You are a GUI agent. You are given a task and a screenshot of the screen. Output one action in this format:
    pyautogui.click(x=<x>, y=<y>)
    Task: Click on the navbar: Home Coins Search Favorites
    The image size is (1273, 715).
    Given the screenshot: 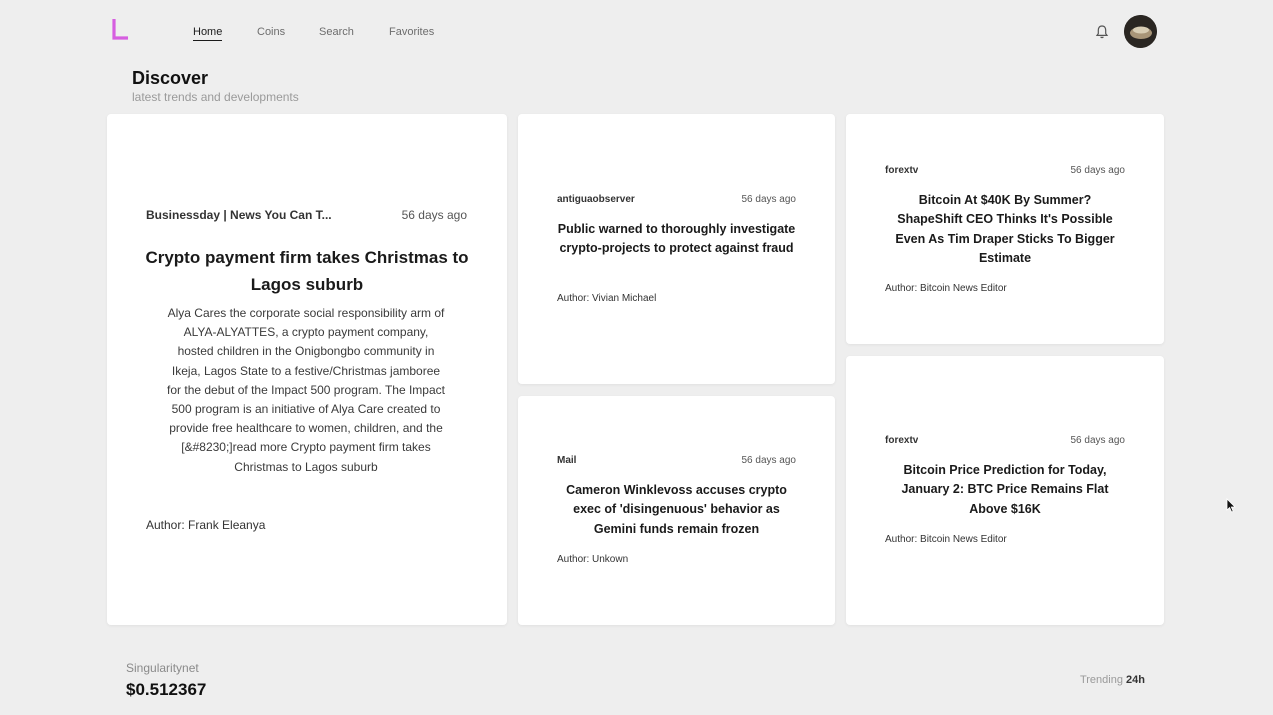 What is the action you would take?
    pyautogui.click(x=636, y=32)
    